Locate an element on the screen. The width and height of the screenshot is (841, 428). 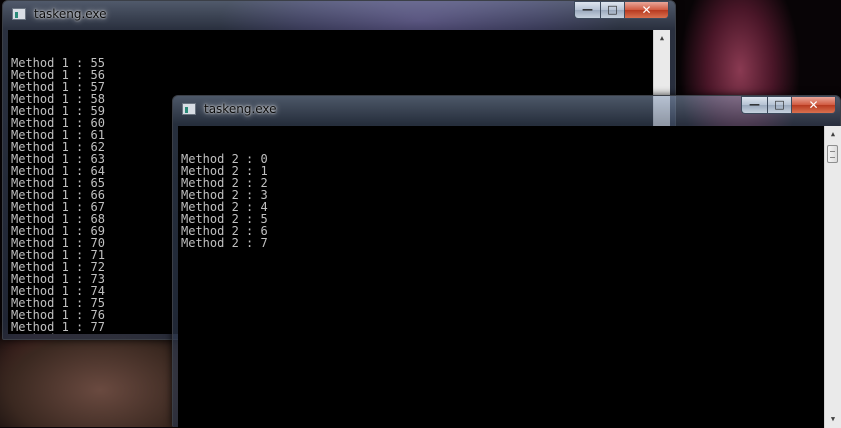
console-line: Method 2 : 2 is located at coordinates (224, 183).